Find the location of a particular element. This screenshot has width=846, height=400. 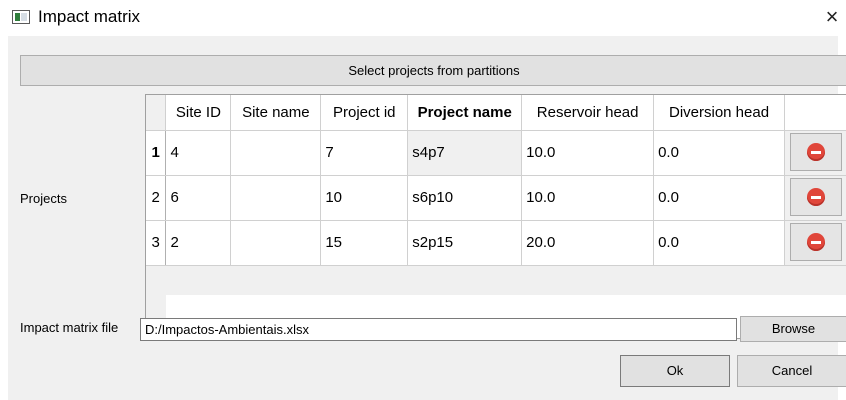

close-button: × is located at coordinates (832, 17).